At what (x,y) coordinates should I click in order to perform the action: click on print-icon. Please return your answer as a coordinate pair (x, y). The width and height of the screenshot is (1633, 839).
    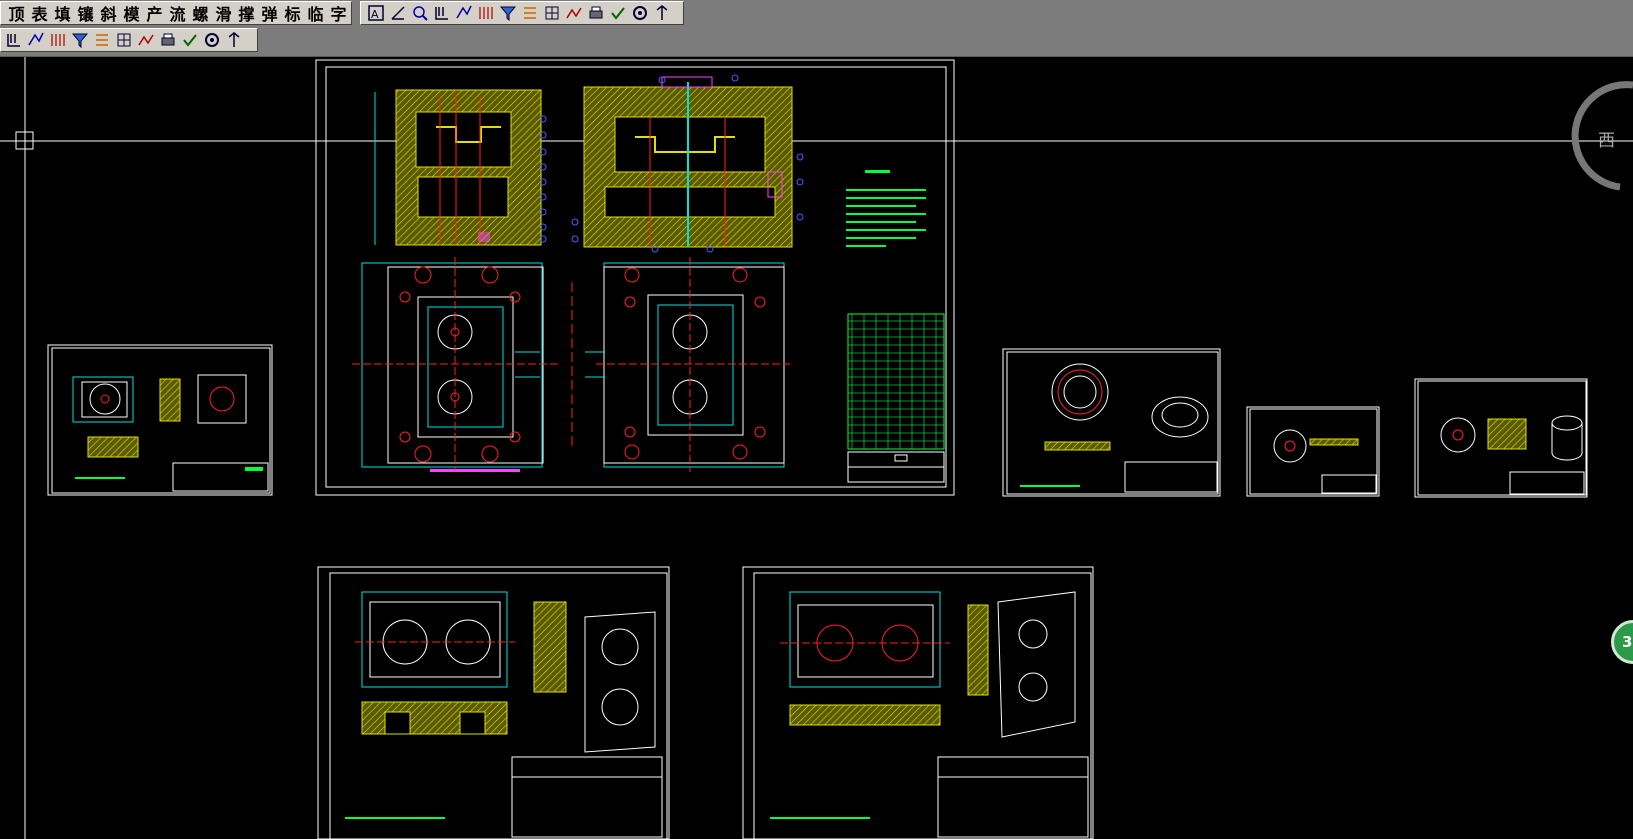
    Looking at the image, I should click on (596, 13).